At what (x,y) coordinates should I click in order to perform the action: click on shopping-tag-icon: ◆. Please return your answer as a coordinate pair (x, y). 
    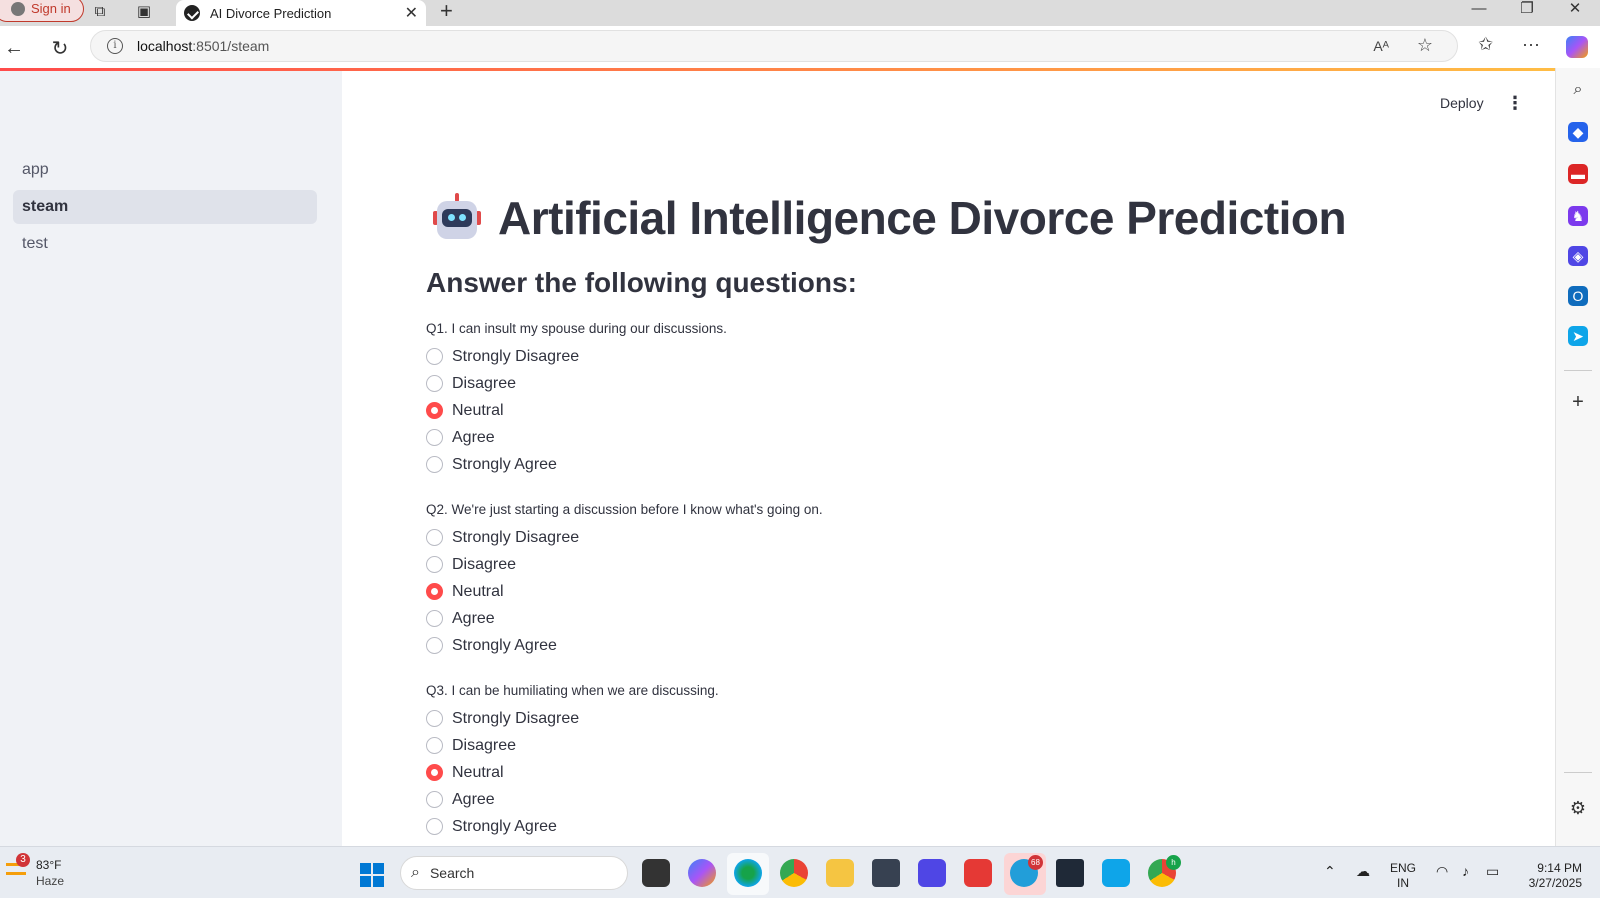
    Looking at the image, I should click on (1578, 132).